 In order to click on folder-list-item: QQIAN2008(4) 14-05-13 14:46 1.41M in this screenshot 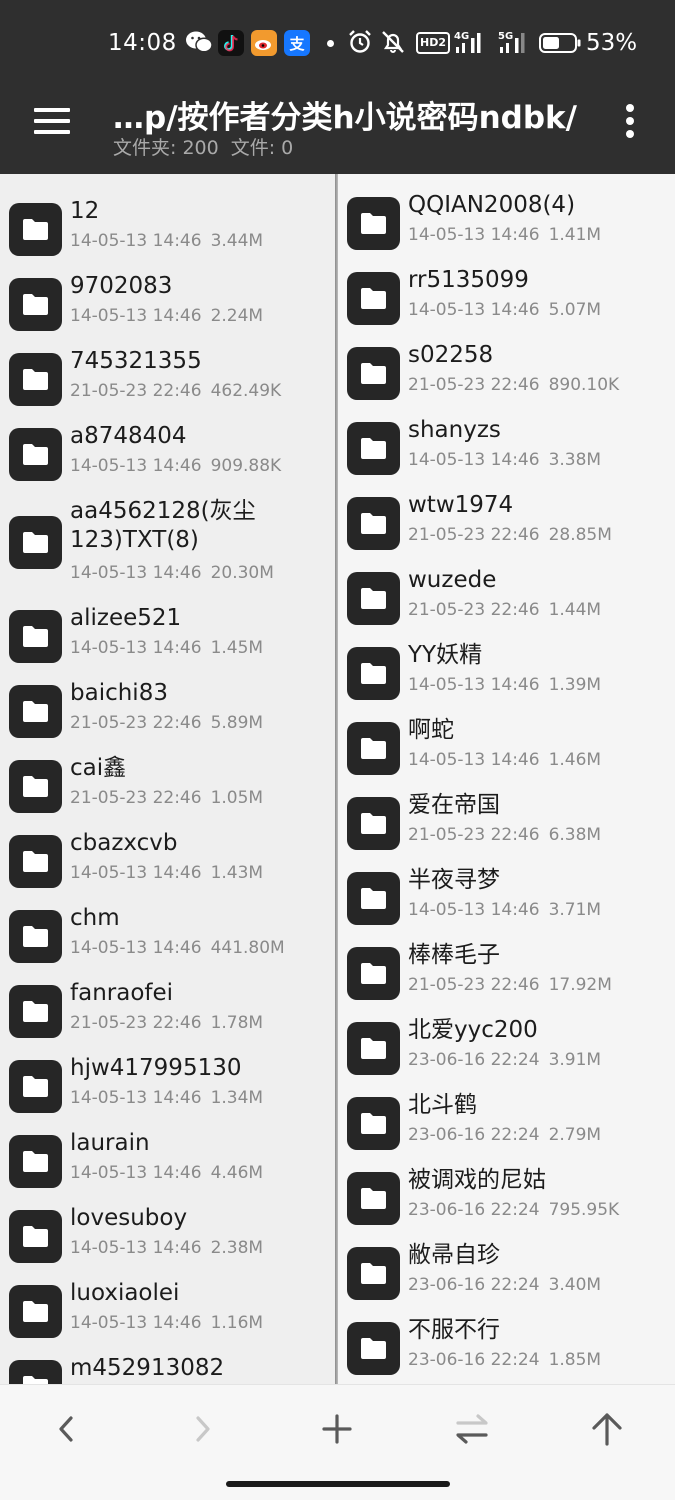, I will do `click(506, 223)`.